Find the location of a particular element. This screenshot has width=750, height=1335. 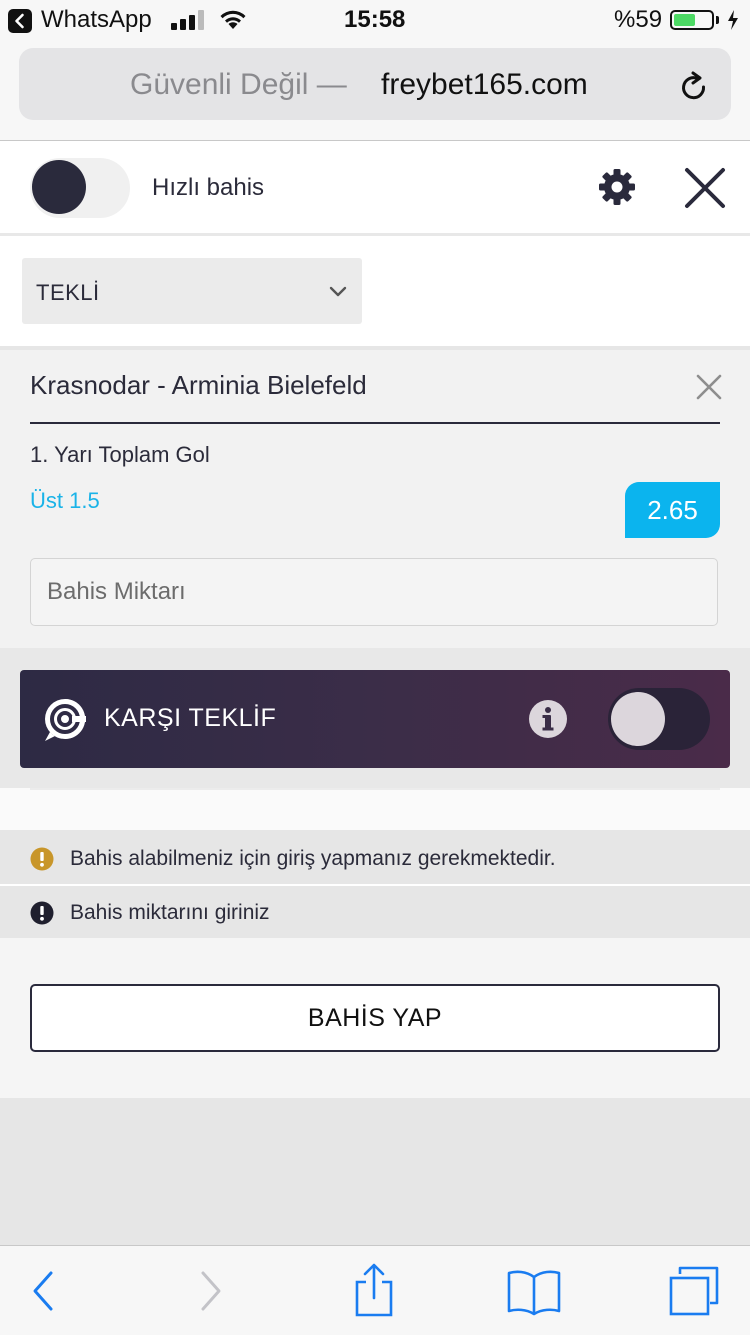

address-bar: Güvenli Değil — freybet165.com is located at coordinates (375, 84).